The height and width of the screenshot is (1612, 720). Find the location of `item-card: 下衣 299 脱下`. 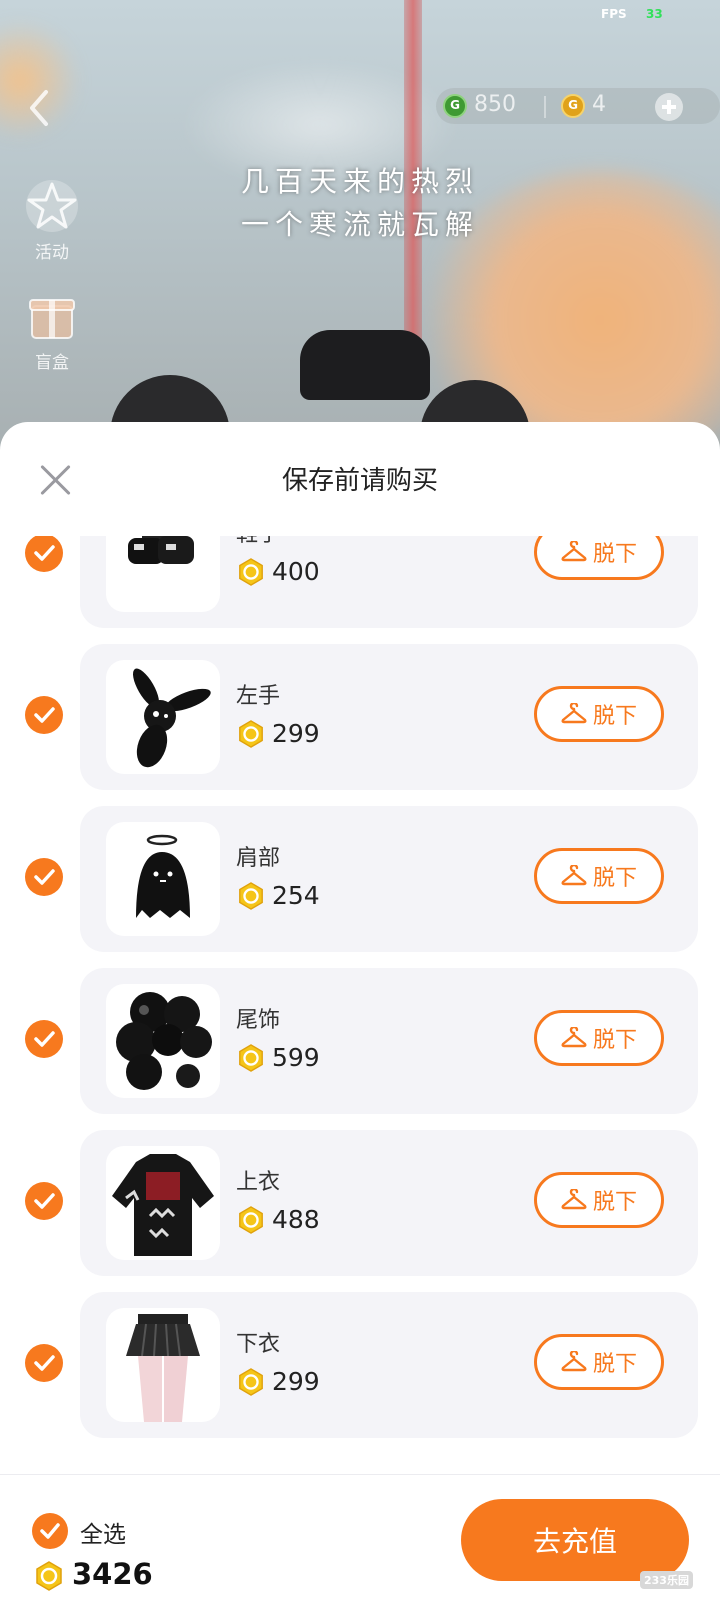

item-card: 下衣 299 脱下 is located at coordinates (389, 1365).